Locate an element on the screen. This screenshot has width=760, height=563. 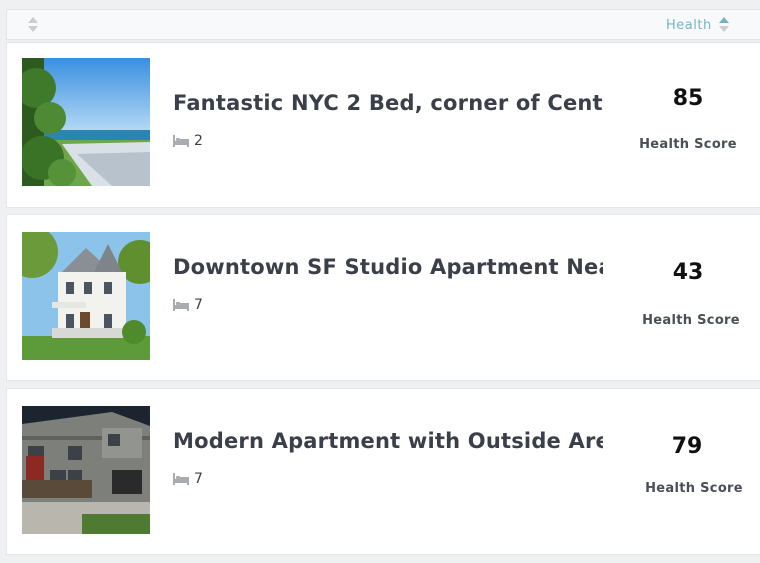
health-score-value: 79 is located at coordinates (687, 446).